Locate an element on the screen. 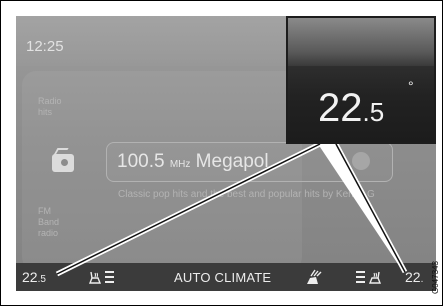 This screenshot has width=443, height=306. temperature-callout: 22.5 ° is located at coordinates (361, 80).